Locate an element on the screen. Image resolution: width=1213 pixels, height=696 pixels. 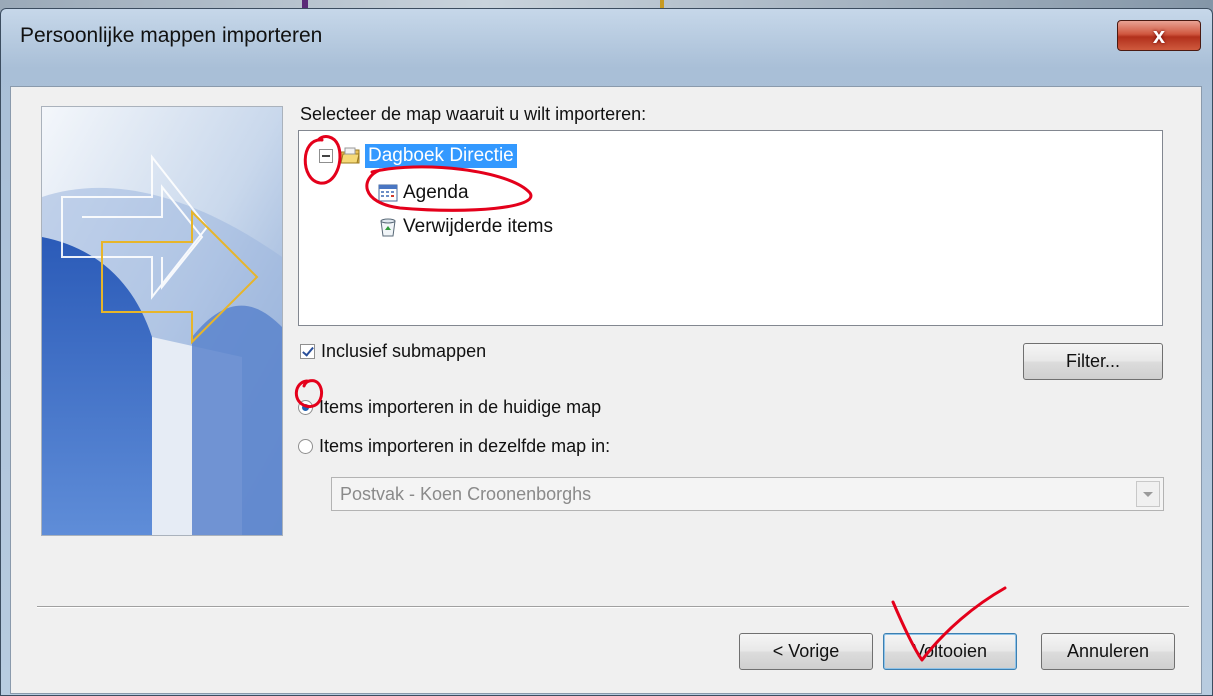
calendar-icon is located at coordinates (388, 193).